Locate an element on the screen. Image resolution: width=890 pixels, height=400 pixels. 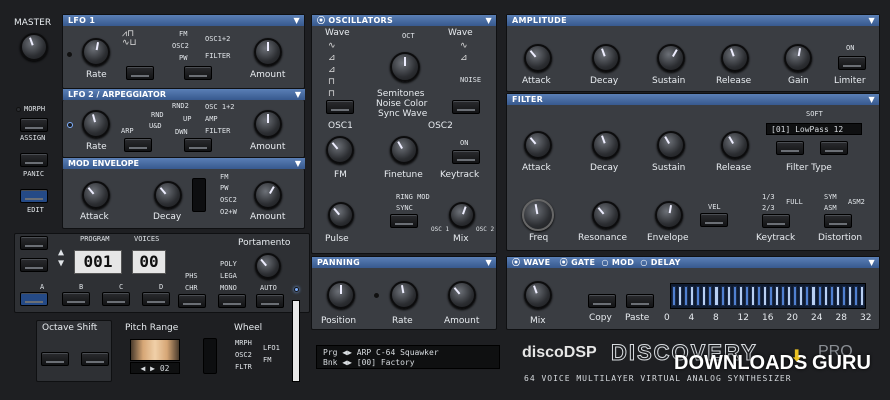
octave-down-button is located at coordinates (55, 359).